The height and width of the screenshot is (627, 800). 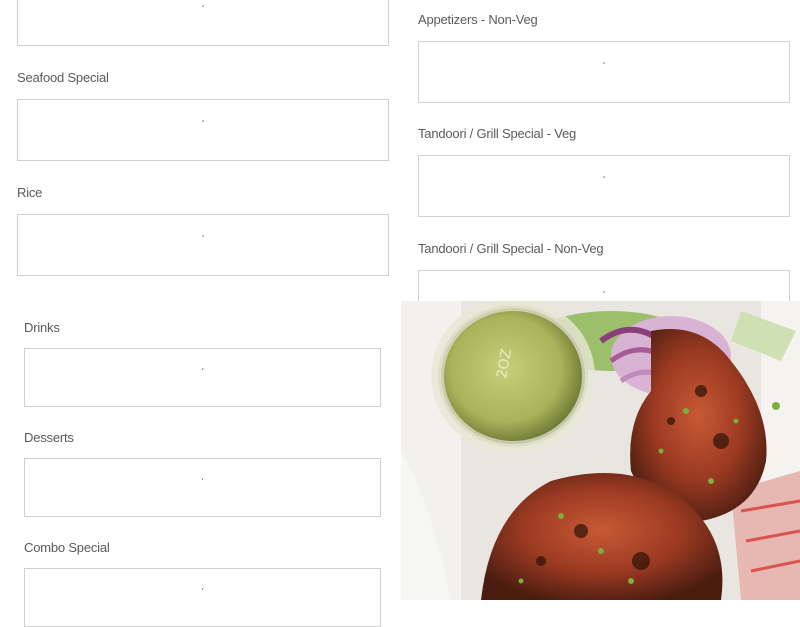 I want to click on menu-box-drinks: ˊ, so click(x=202, y=377).